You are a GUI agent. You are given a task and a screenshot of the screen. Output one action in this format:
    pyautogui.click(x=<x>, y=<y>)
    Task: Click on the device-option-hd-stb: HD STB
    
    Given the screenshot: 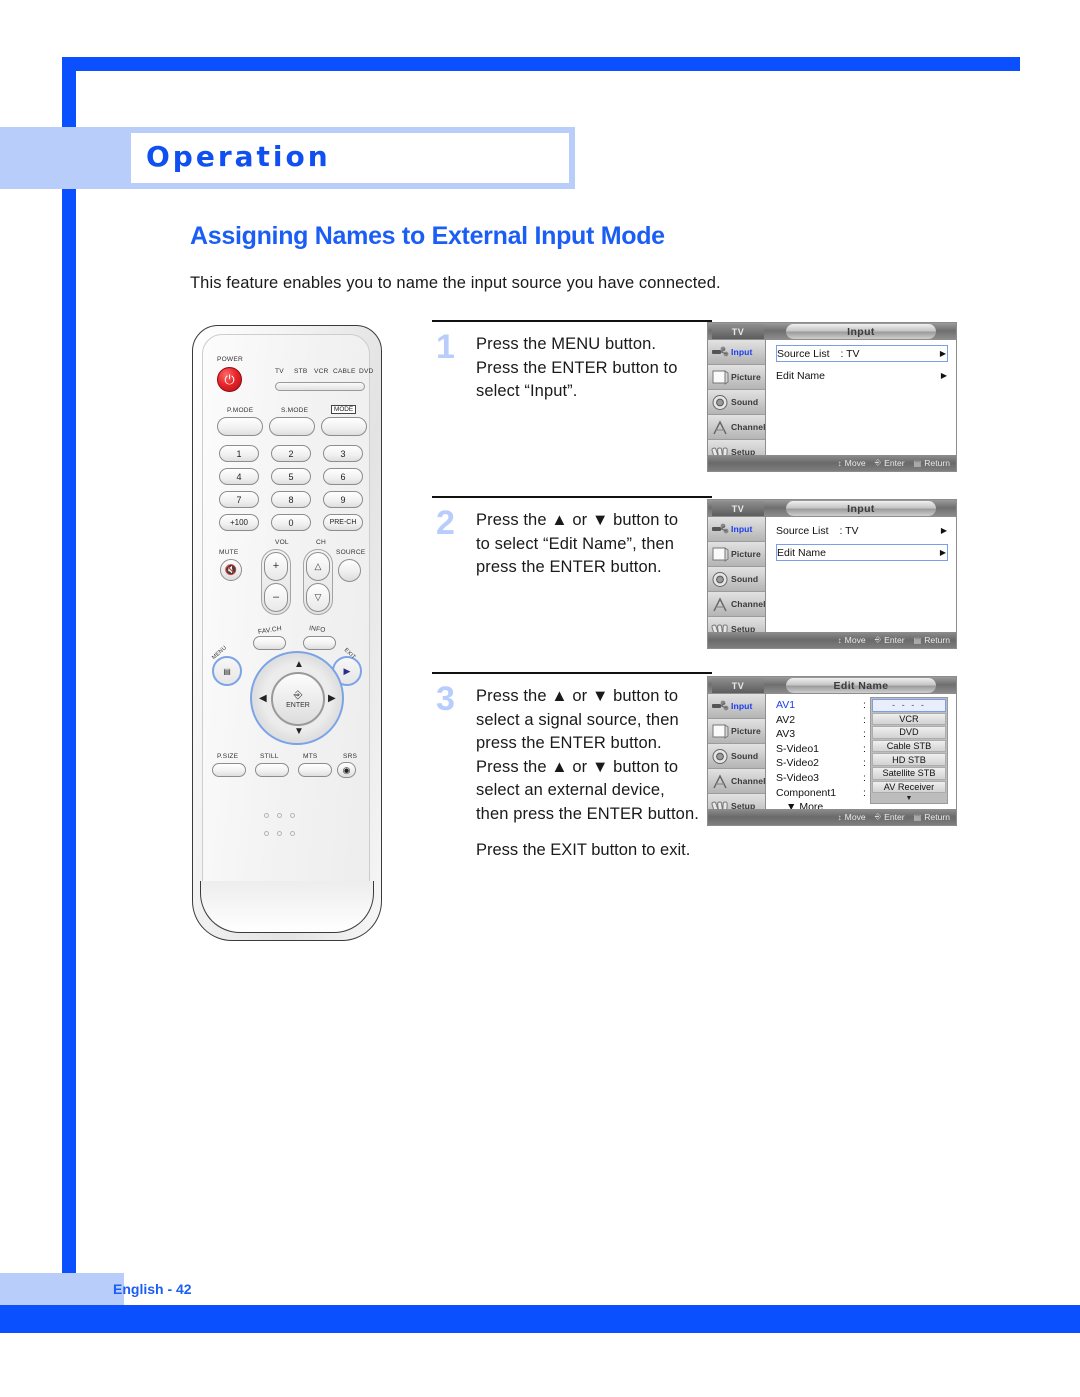 What is the action you would take?
    pyautogui.click(x=909, y=759)
    